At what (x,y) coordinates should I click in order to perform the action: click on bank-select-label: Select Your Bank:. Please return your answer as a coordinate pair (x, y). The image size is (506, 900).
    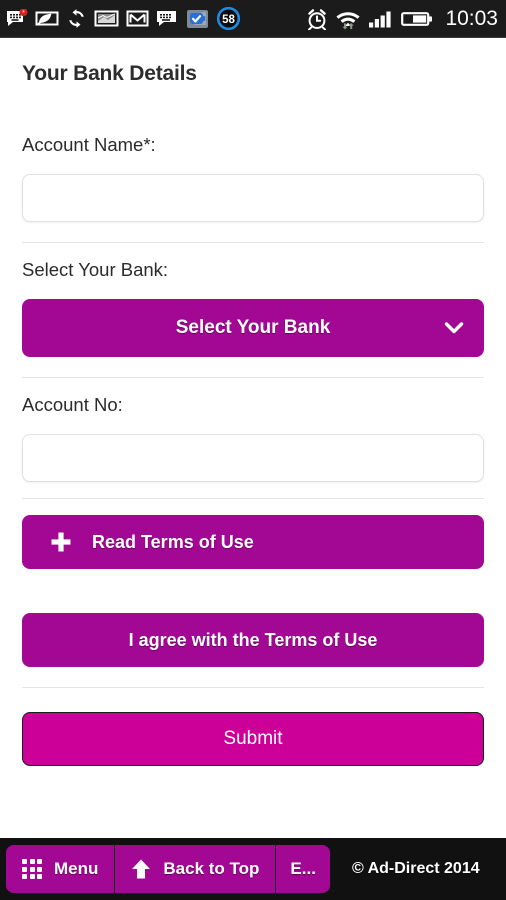
    Looking at the image, I should click on (95, 269).